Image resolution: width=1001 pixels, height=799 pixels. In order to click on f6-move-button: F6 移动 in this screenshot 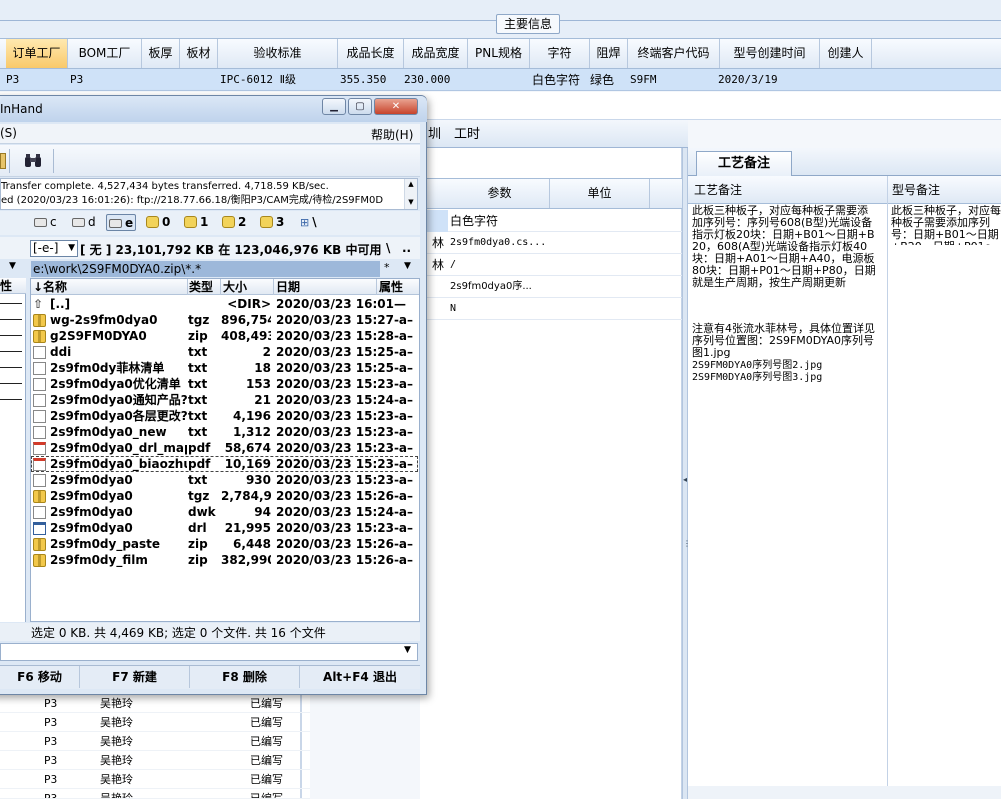, I will do `click(40, 677)`.